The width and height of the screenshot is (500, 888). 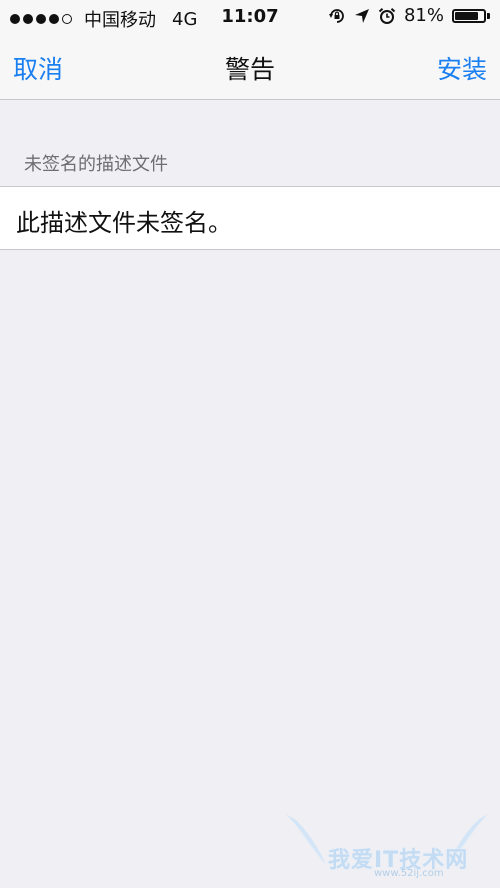 What do you see at coordinates (96, 164) in the screenshot?
I see `section-header: 未签名的描述文件` at bounding box center [96, 164].